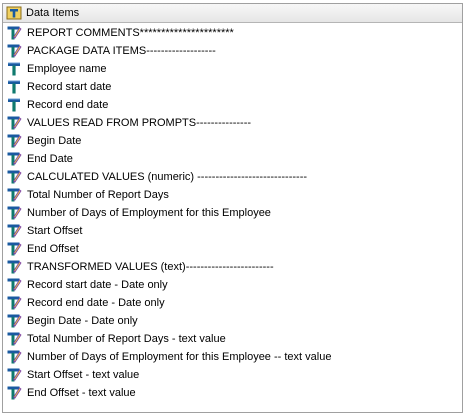 Image resolution: width=468 pixels, height=418 pixels. Describe the element at coordinates (232, 105) in the screenshot. I see `list-item: Record end date` at that location.